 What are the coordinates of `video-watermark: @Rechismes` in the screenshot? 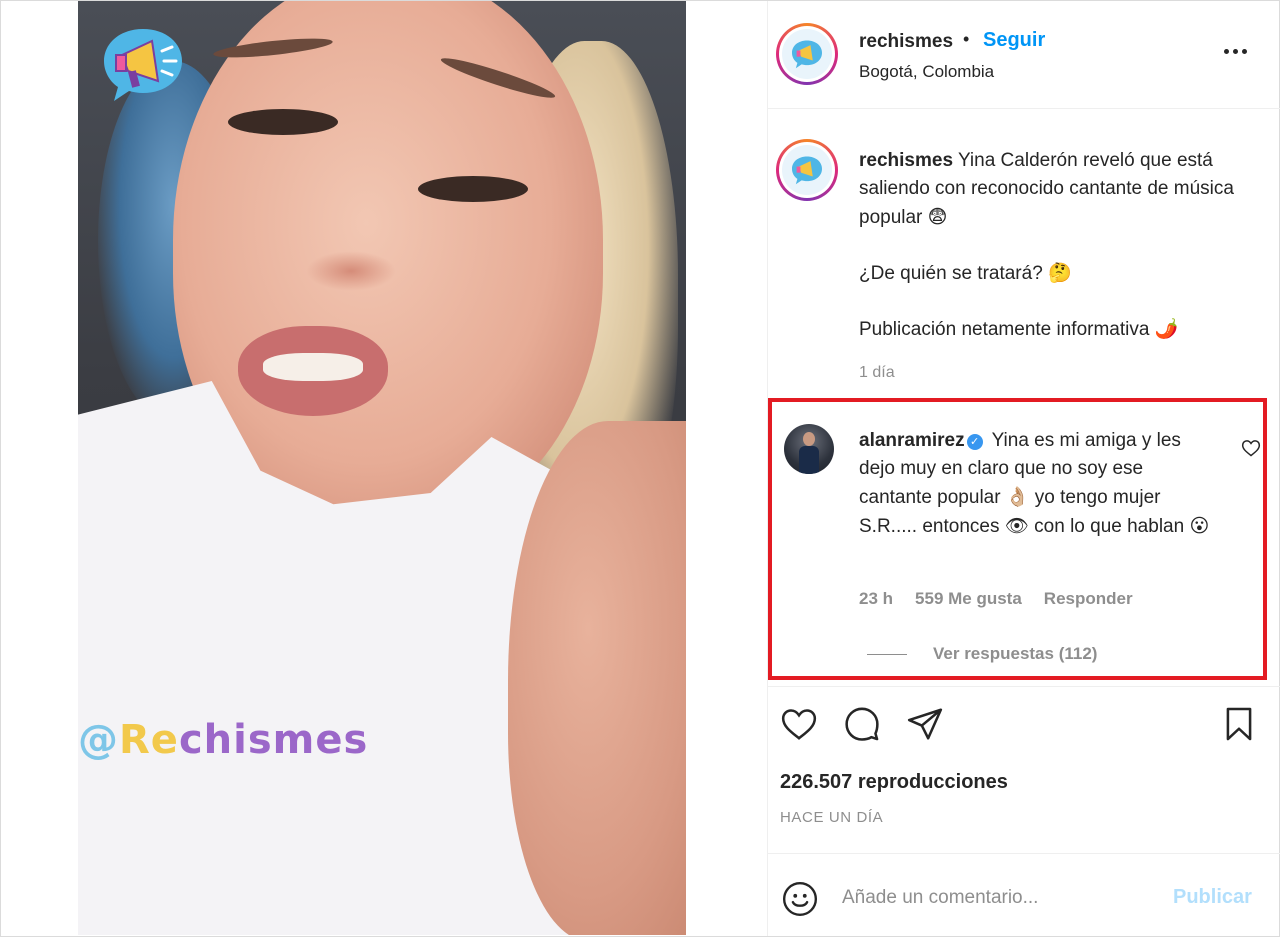 It's located at (223, 740).